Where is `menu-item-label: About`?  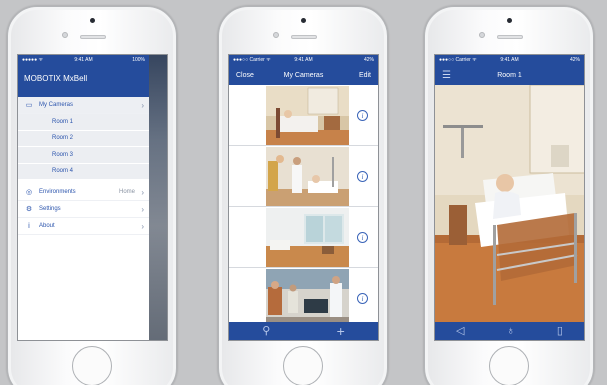 menu-item-label: About is located at coordinates (47, 226).